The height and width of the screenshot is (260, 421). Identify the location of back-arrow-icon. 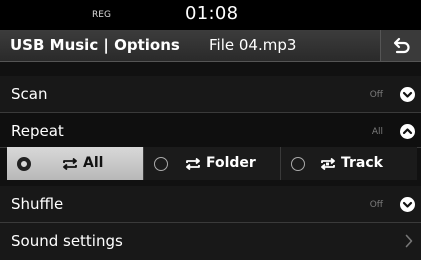
(401, 45).